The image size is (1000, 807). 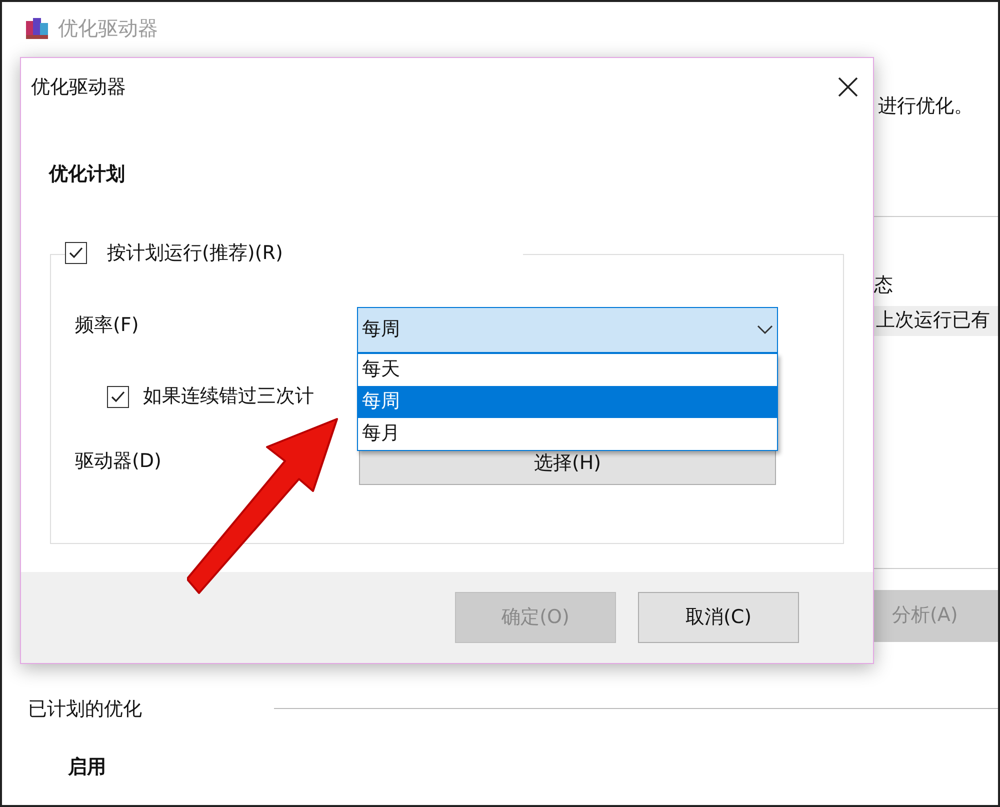 What do you see at coordinates (848, 87) in the screenshot?
I see `close-icon` at bounding box center [848, 87].